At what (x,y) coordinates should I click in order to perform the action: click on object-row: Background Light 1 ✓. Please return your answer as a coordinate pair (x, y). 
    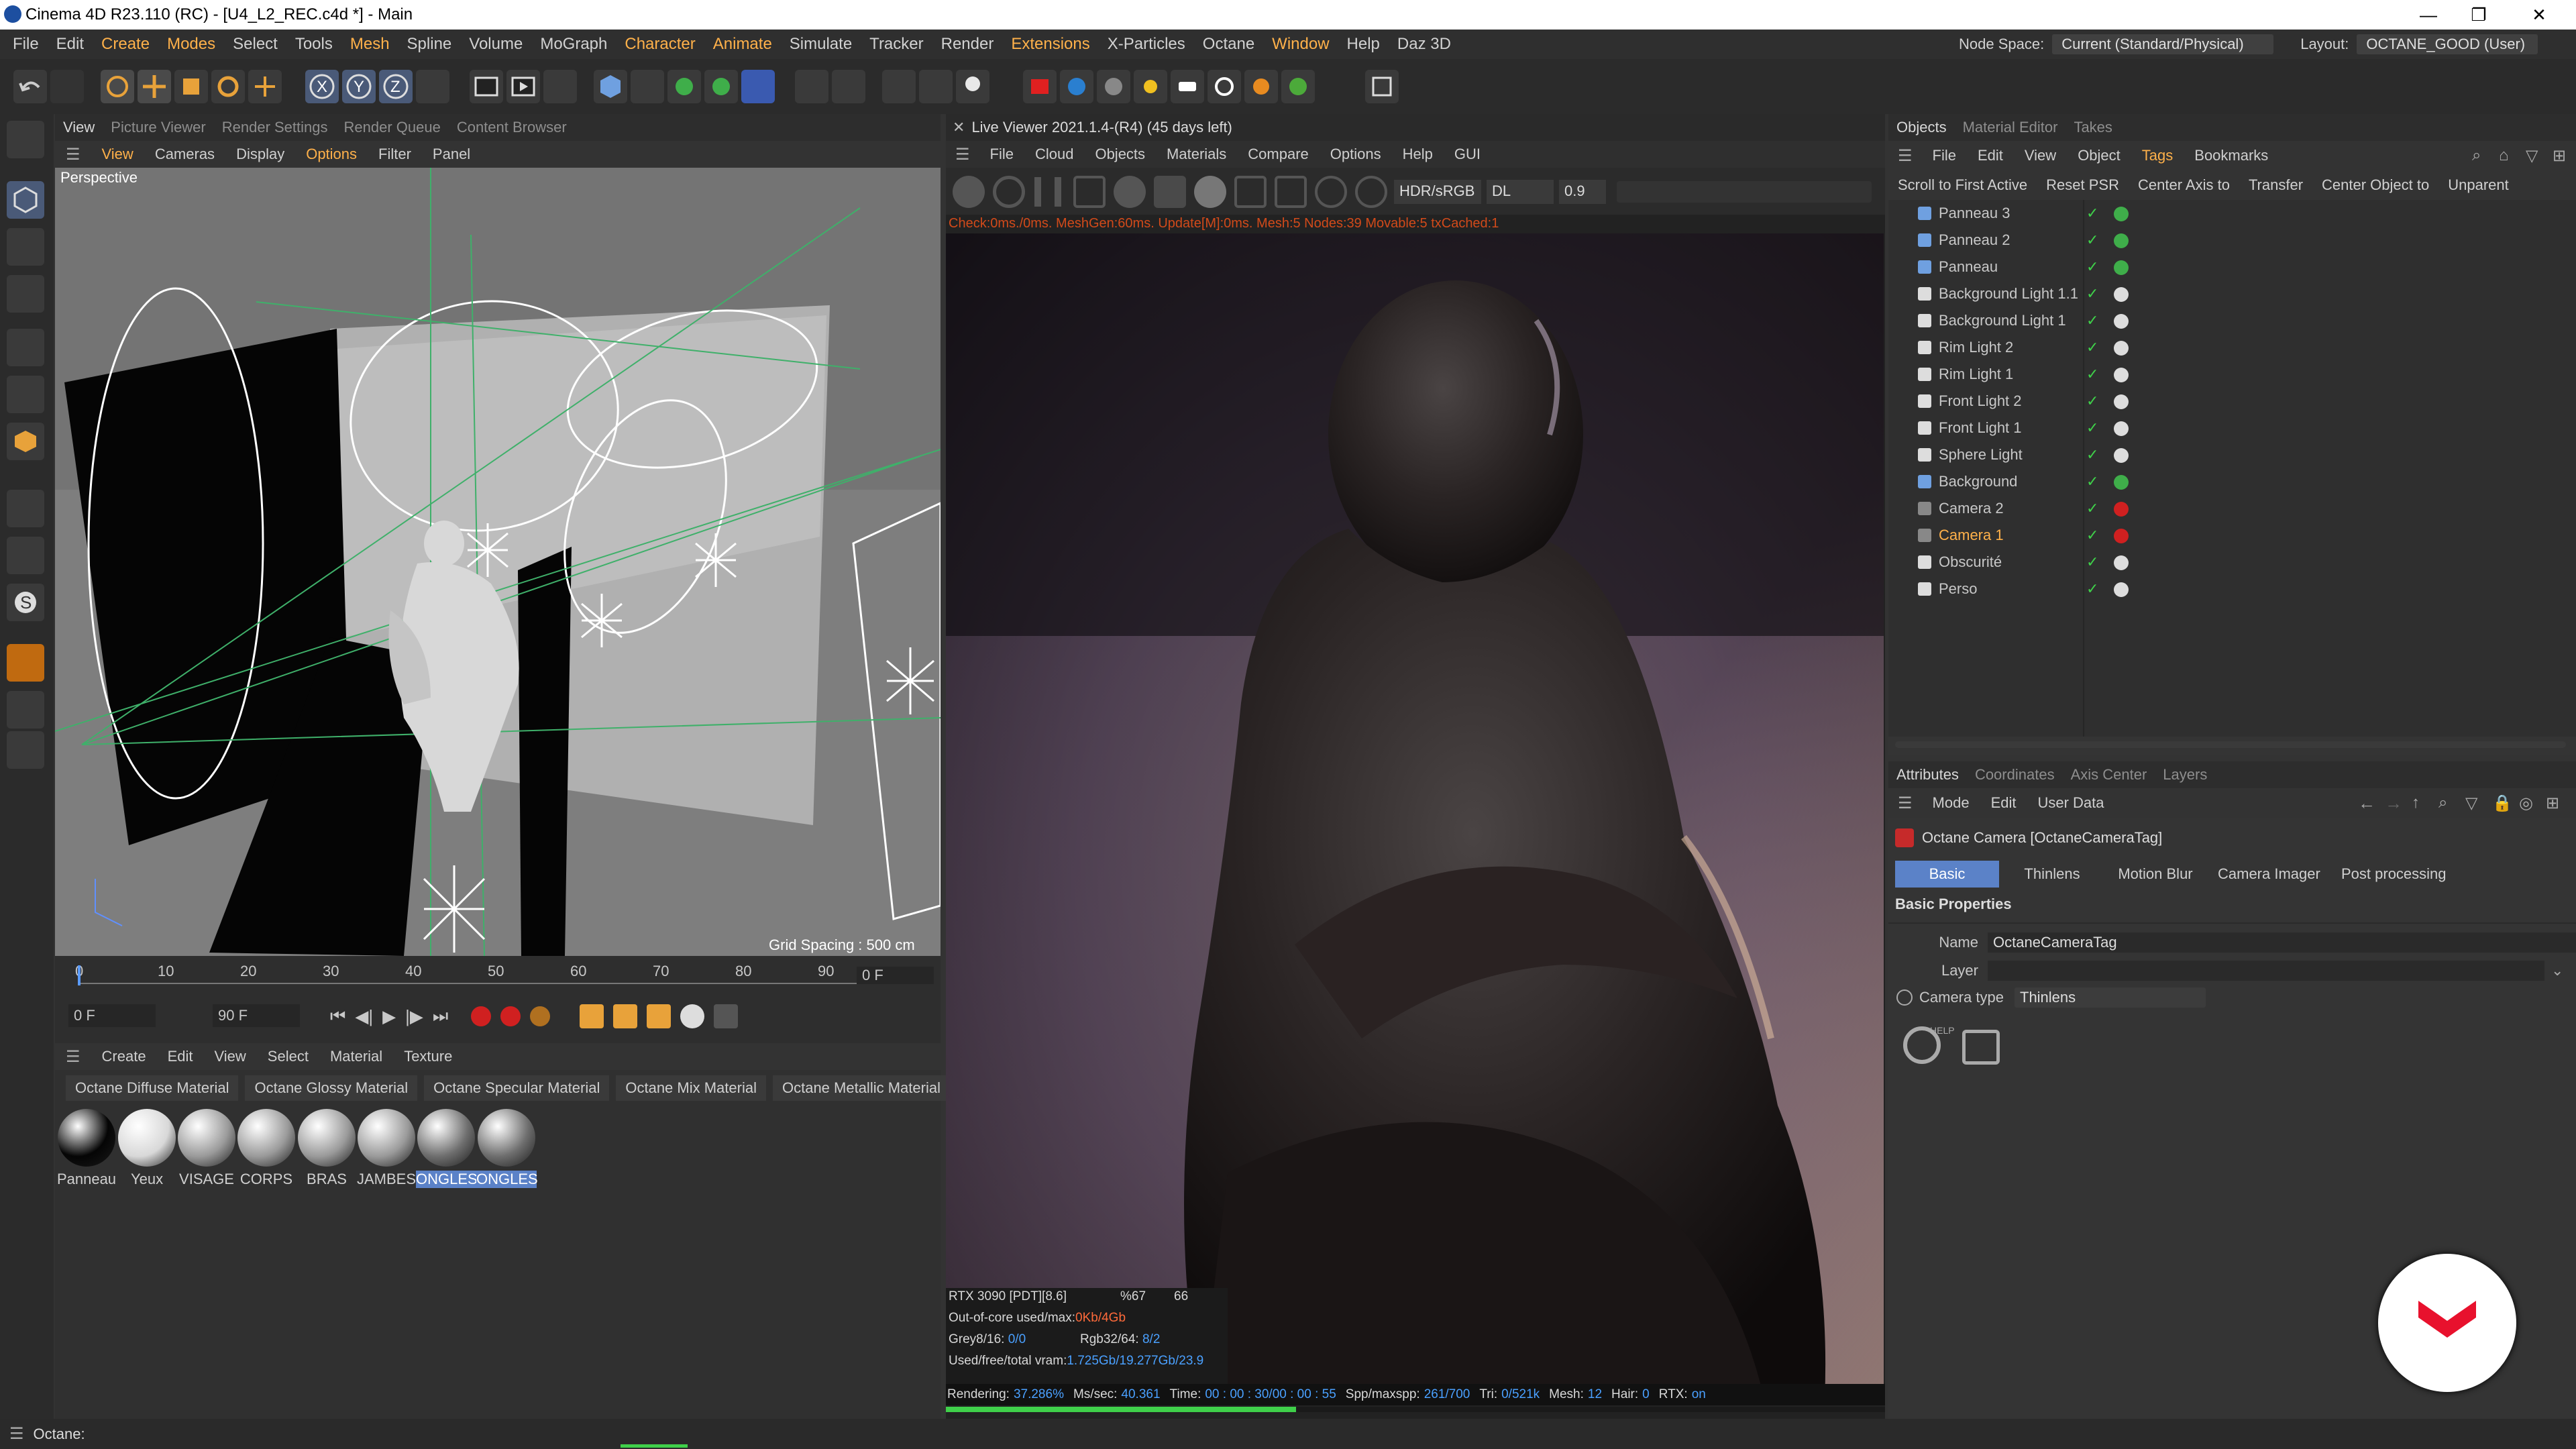
    Looking at the image, I should click on (2232, 320).